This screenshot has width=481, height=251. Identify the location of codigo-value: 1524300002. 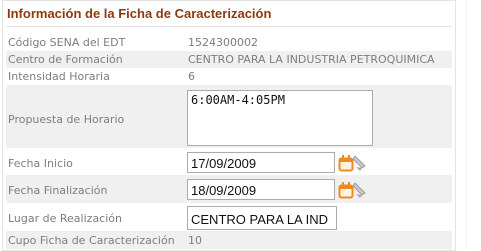
(223, 42).